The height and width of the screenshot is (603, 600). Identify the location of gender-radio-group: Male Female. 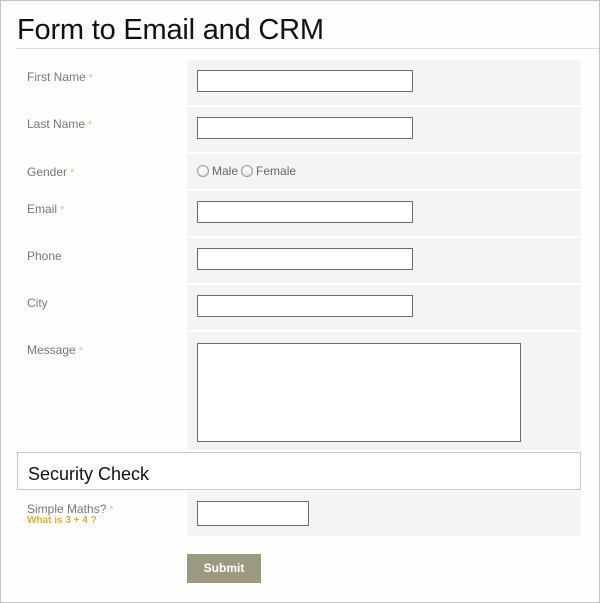
(248, 171).